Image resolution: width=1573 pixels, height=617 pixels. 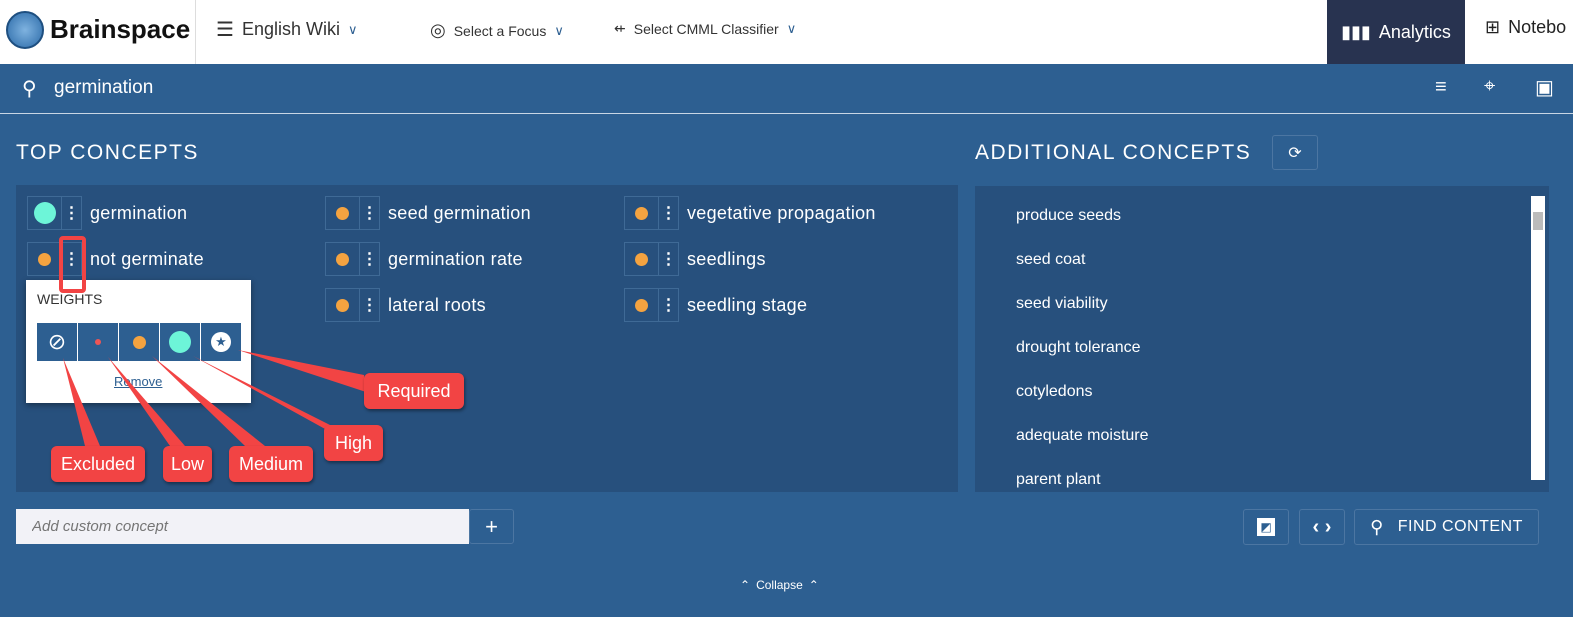 What do you see at coordinates (1544, 87) in the screenshot?
I see `save-icon: ▣` at bounding box center [1544, 87].